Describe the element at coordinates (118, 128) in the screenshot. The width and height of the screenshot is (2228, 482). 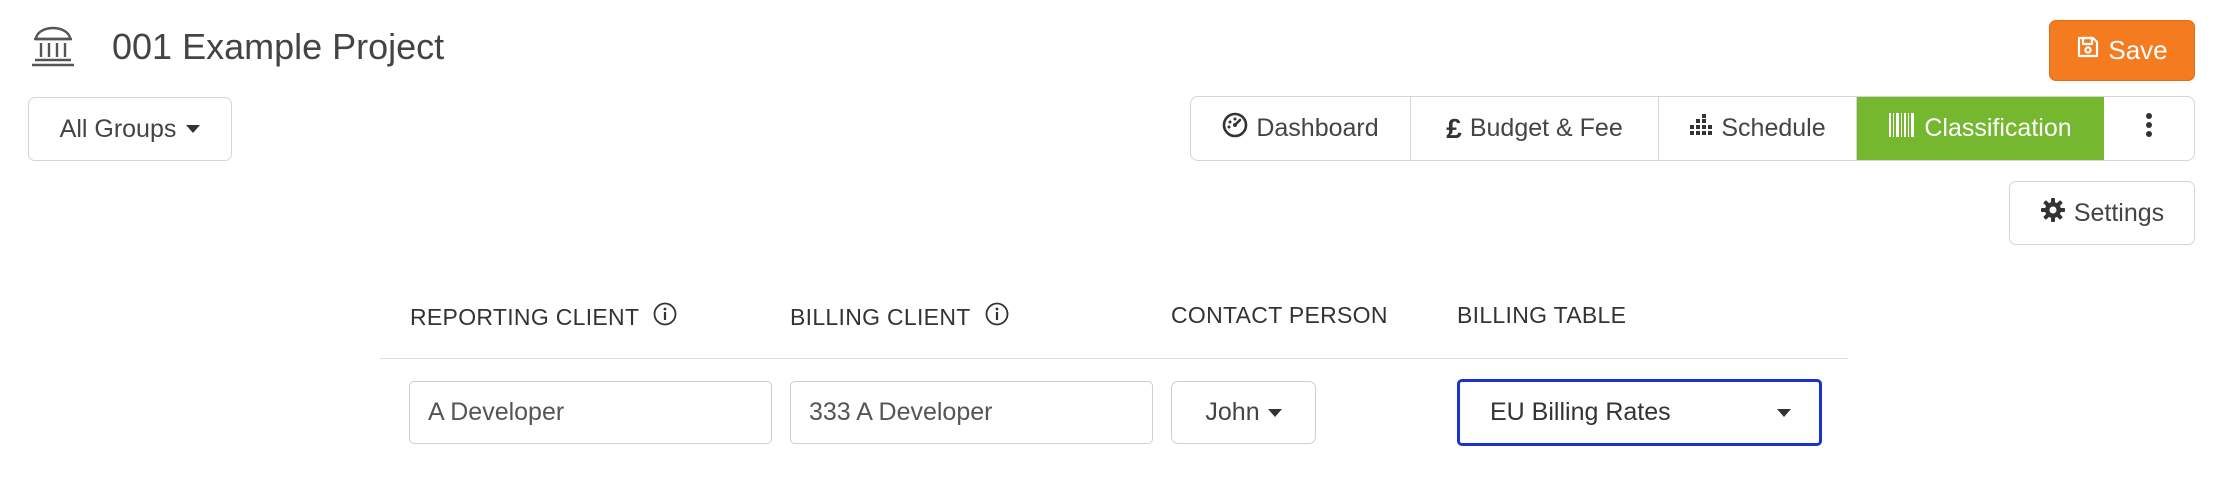
I see `groups-dropdown-label: All Groups` at that location.